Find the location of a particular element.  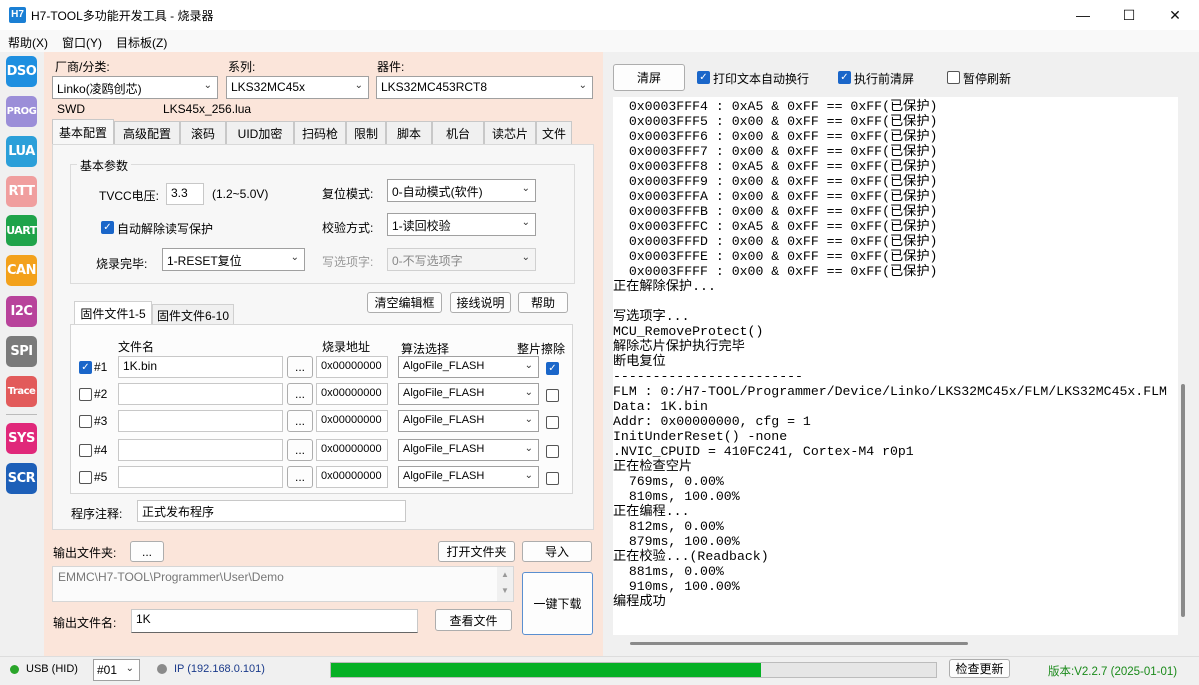

chevron-down-icon: ⌄ is located at coordinates (358, 85).